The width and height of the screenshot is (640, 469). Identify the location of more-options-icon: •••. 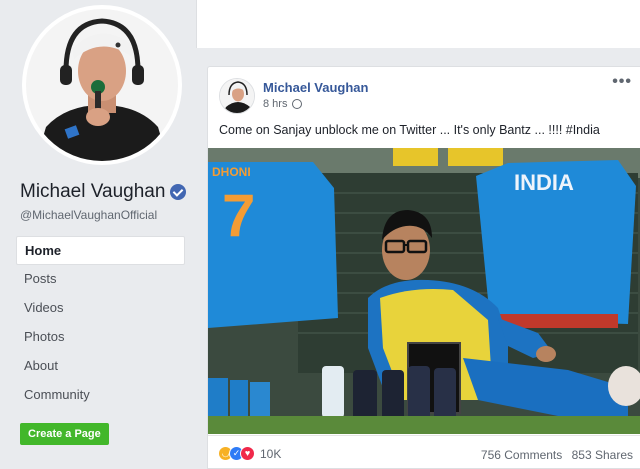
(622, 82).